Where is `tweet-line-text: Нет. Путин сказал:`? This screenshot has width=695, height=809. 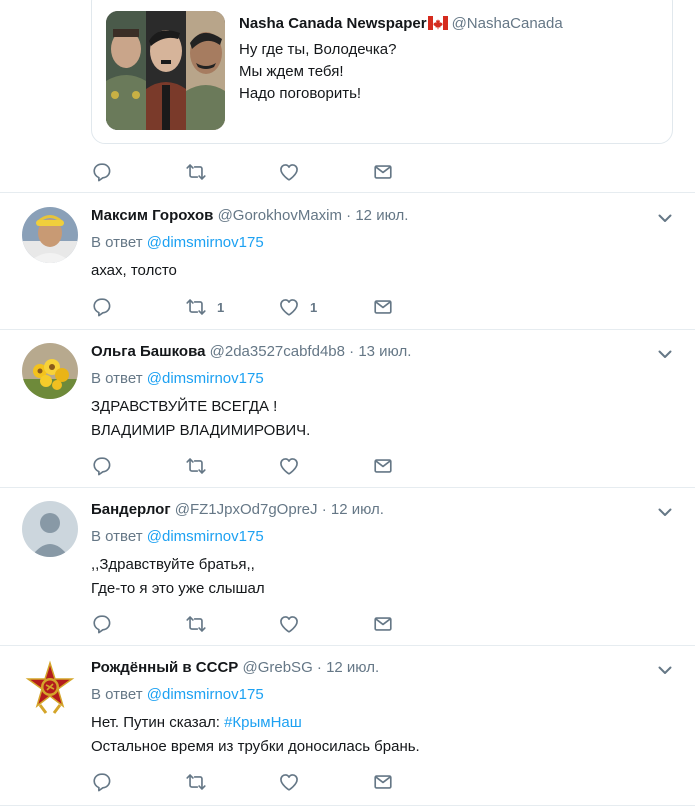 tweet-line-text: Нет. Путин сказал: is located at coordinates (158, 722).